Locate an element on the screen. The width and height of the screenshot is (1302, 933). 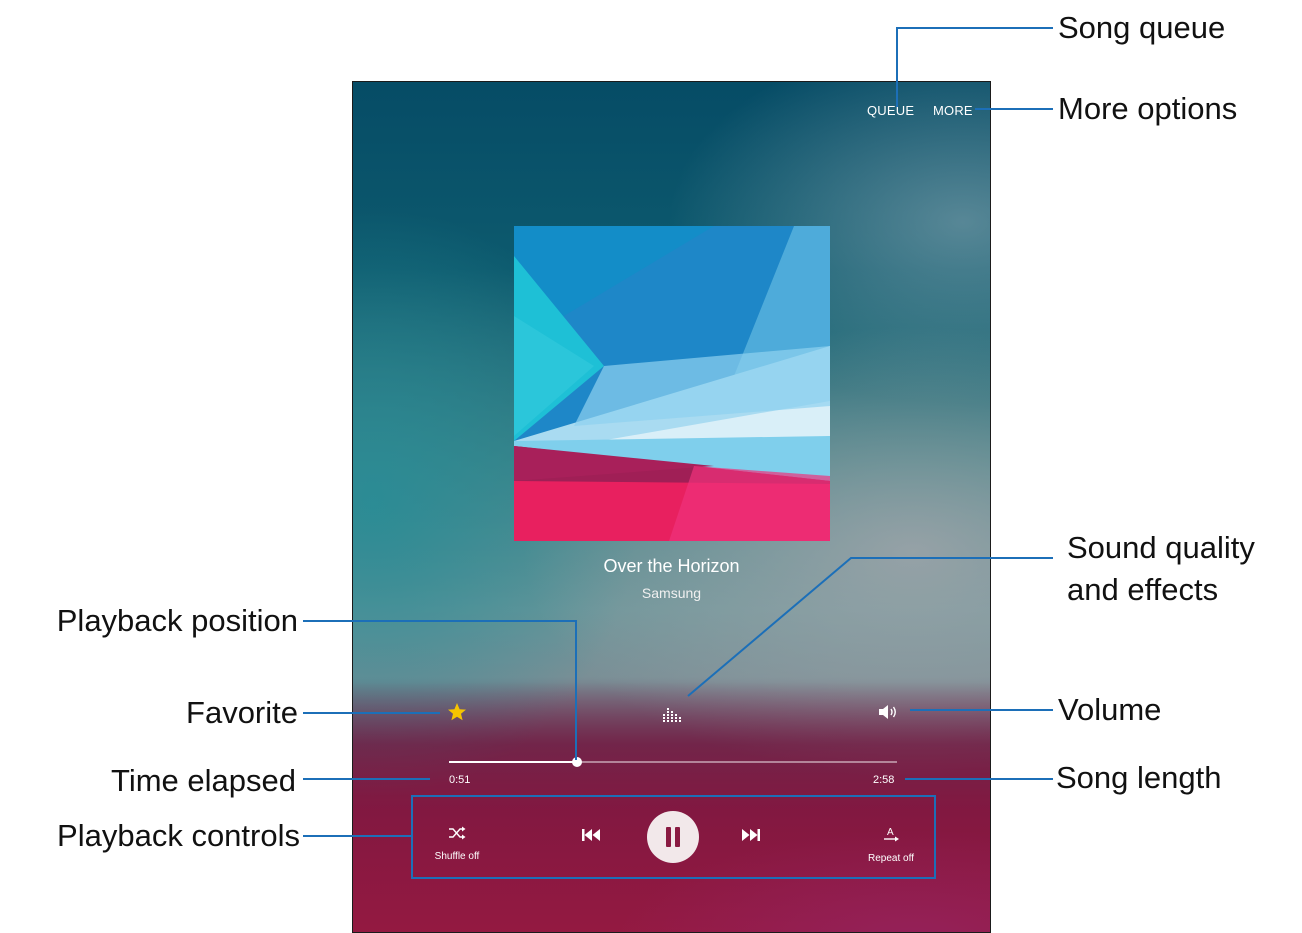
callout-playback-controls: Playback controls is located at coordinates (178, 835).